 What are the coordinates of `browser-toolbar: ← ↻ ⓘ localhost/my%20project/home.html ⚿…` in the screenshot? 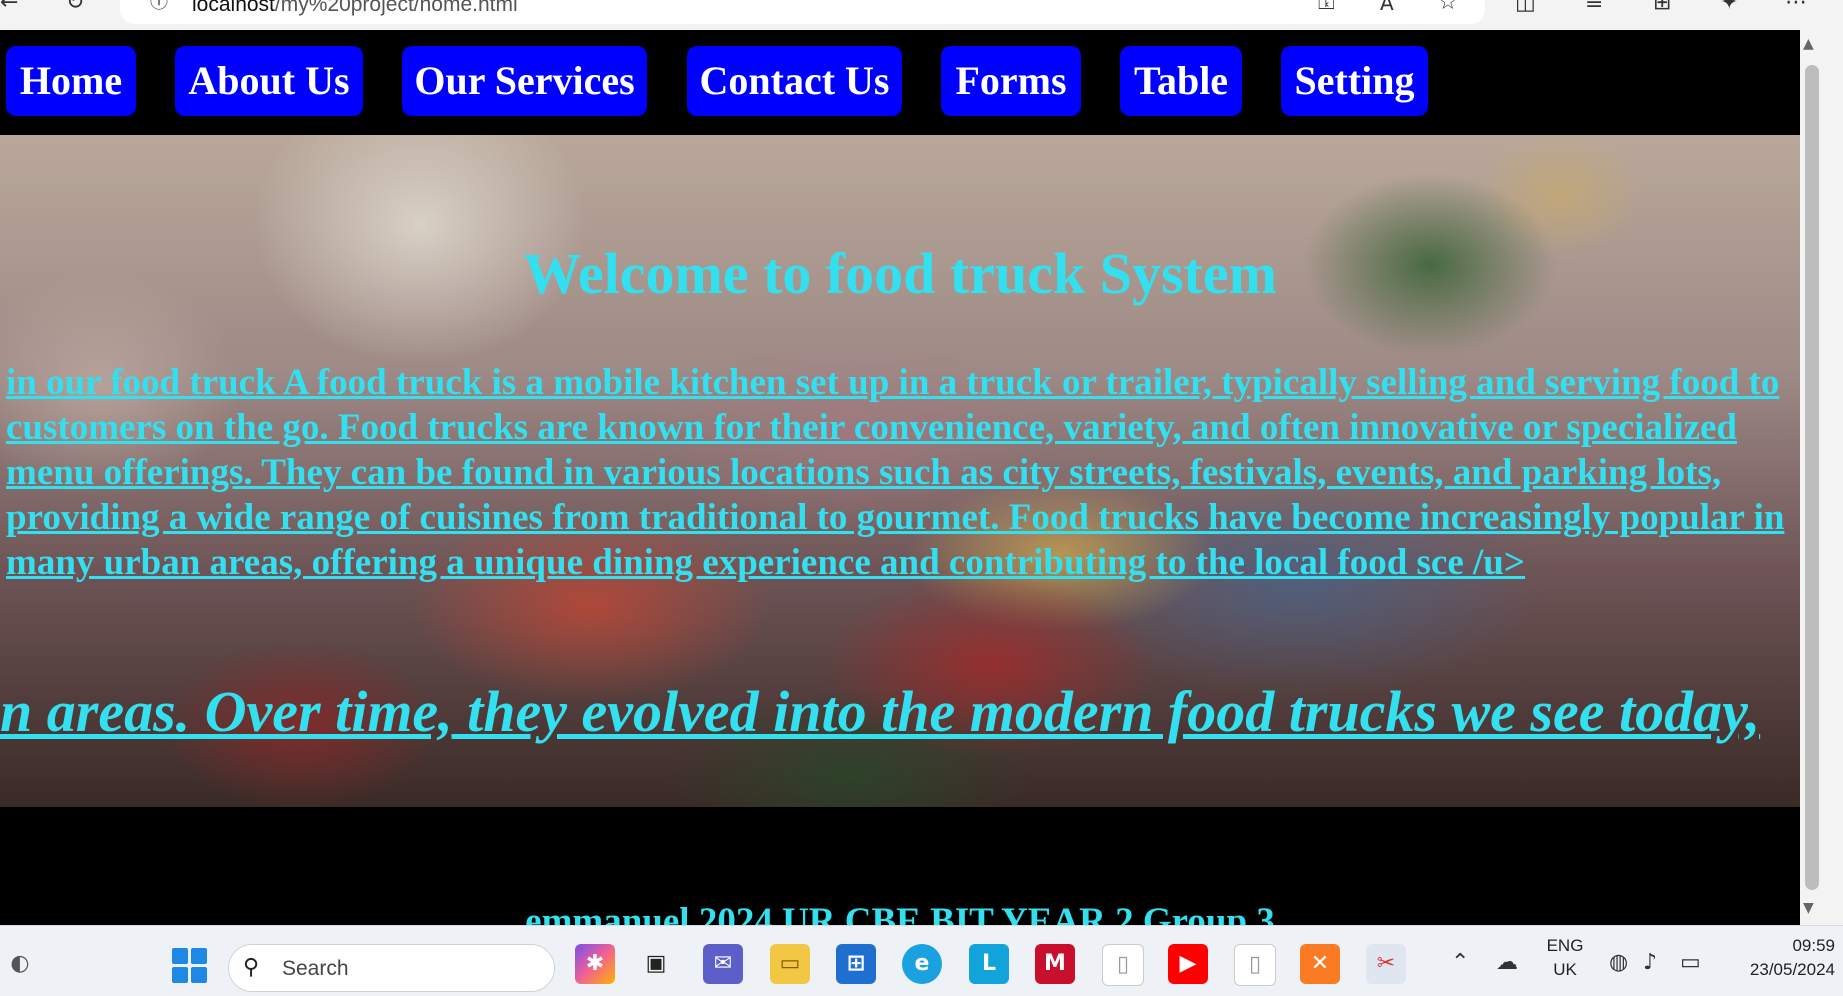 It's located at (921, 15).